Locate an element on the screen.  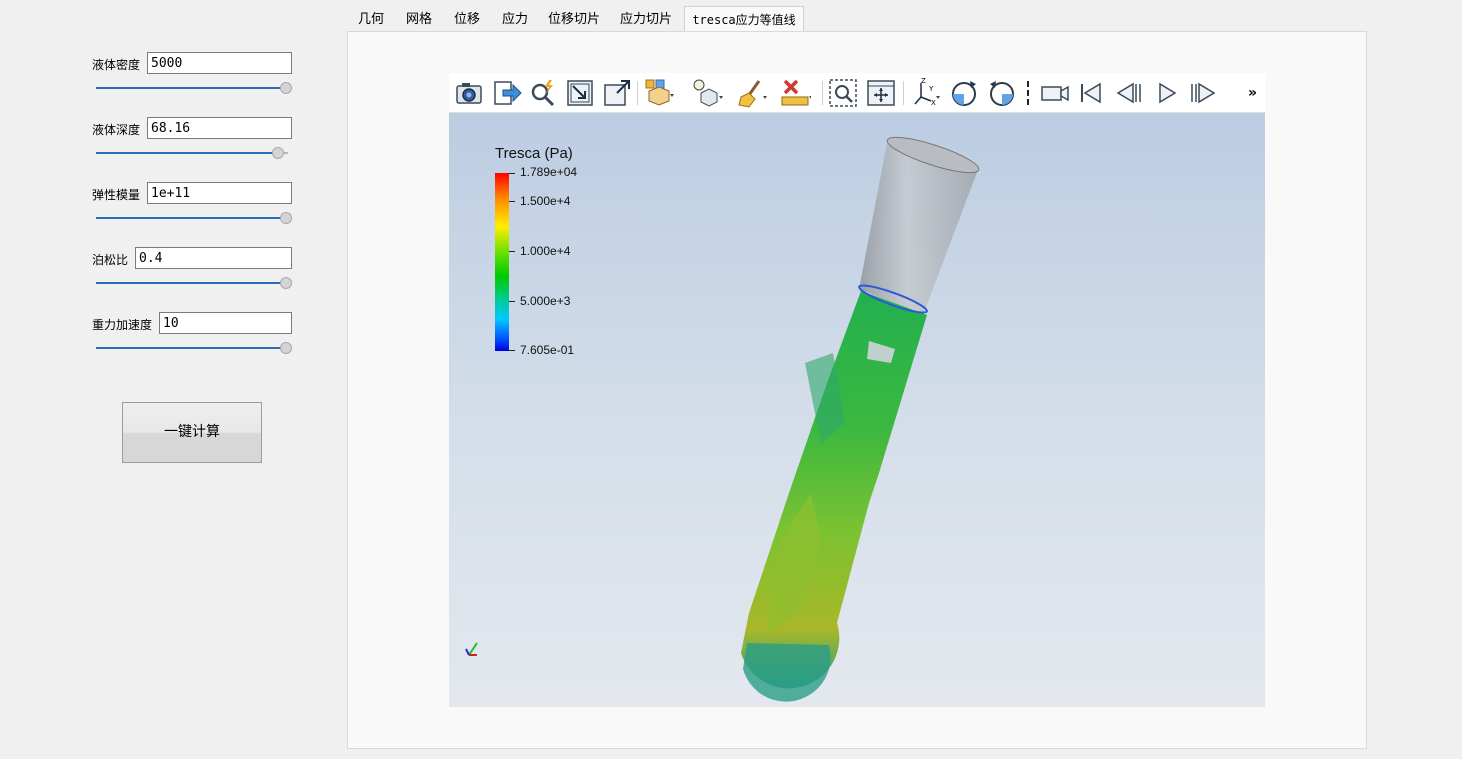
legend-label: 1.000e+4 is located at coordinates (545, 251).